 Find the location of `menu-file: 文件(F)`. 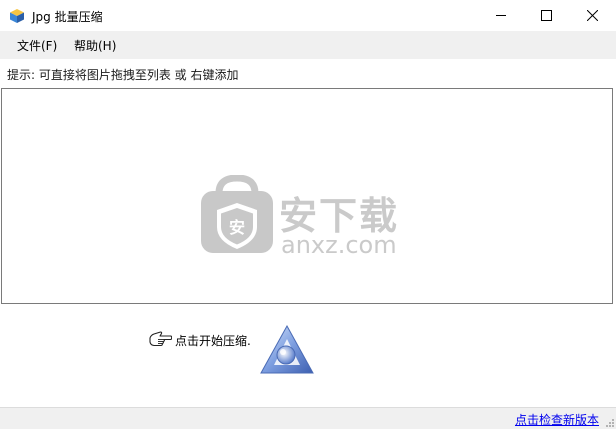

menu-file: 文件(F) is located at coordinates (37, 45).